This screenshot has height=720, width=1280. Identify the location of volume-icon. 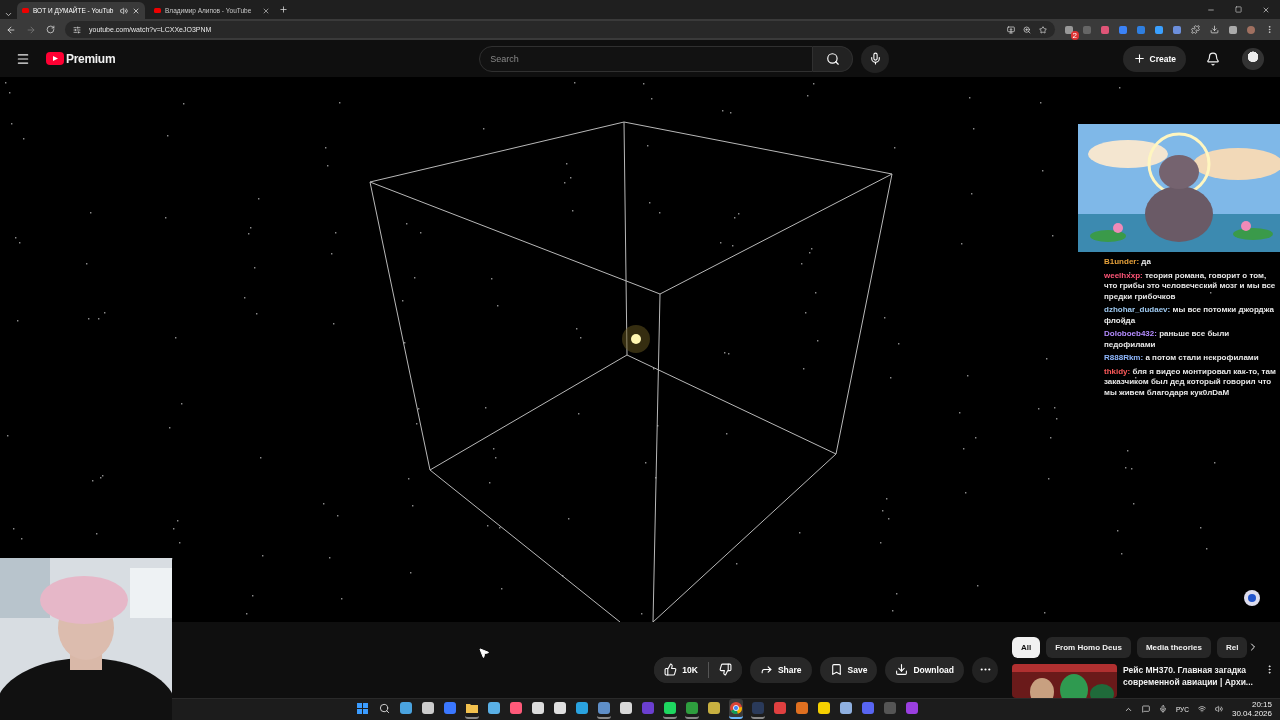
(1218, 709).